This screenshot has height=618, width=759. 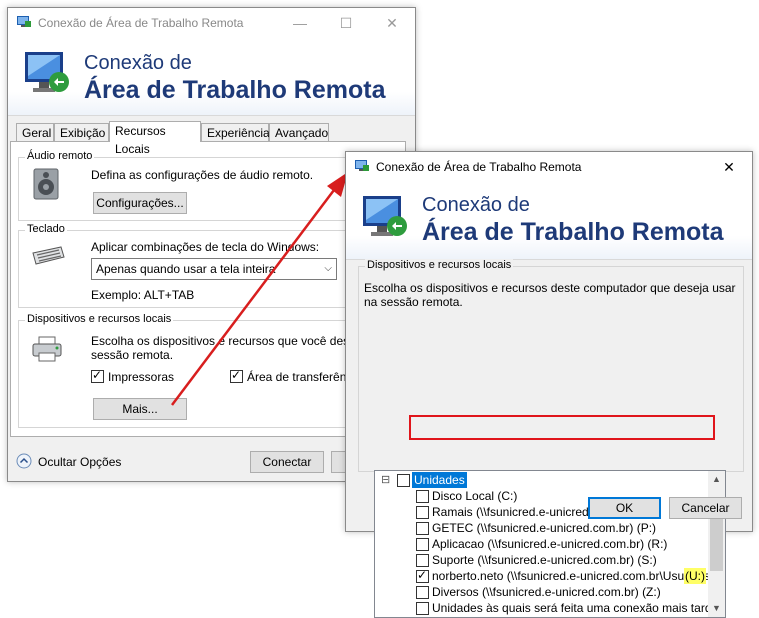 I want to click on title-bar: Conexão de Área de Trabalho Remota — ☐ ✕, so click(x=211, y=23).